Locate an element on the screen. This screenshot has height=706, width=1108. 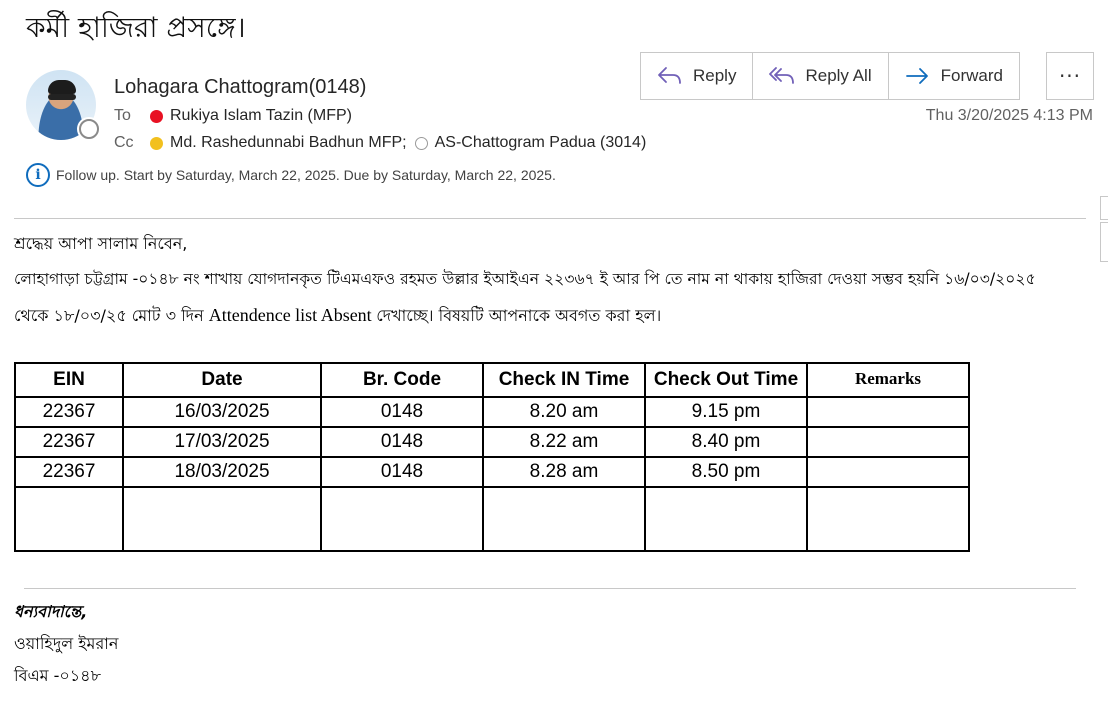
email-subject: কর্মী হাজিরা প্রসঙ্গে। is located at coordinates (136, 27).